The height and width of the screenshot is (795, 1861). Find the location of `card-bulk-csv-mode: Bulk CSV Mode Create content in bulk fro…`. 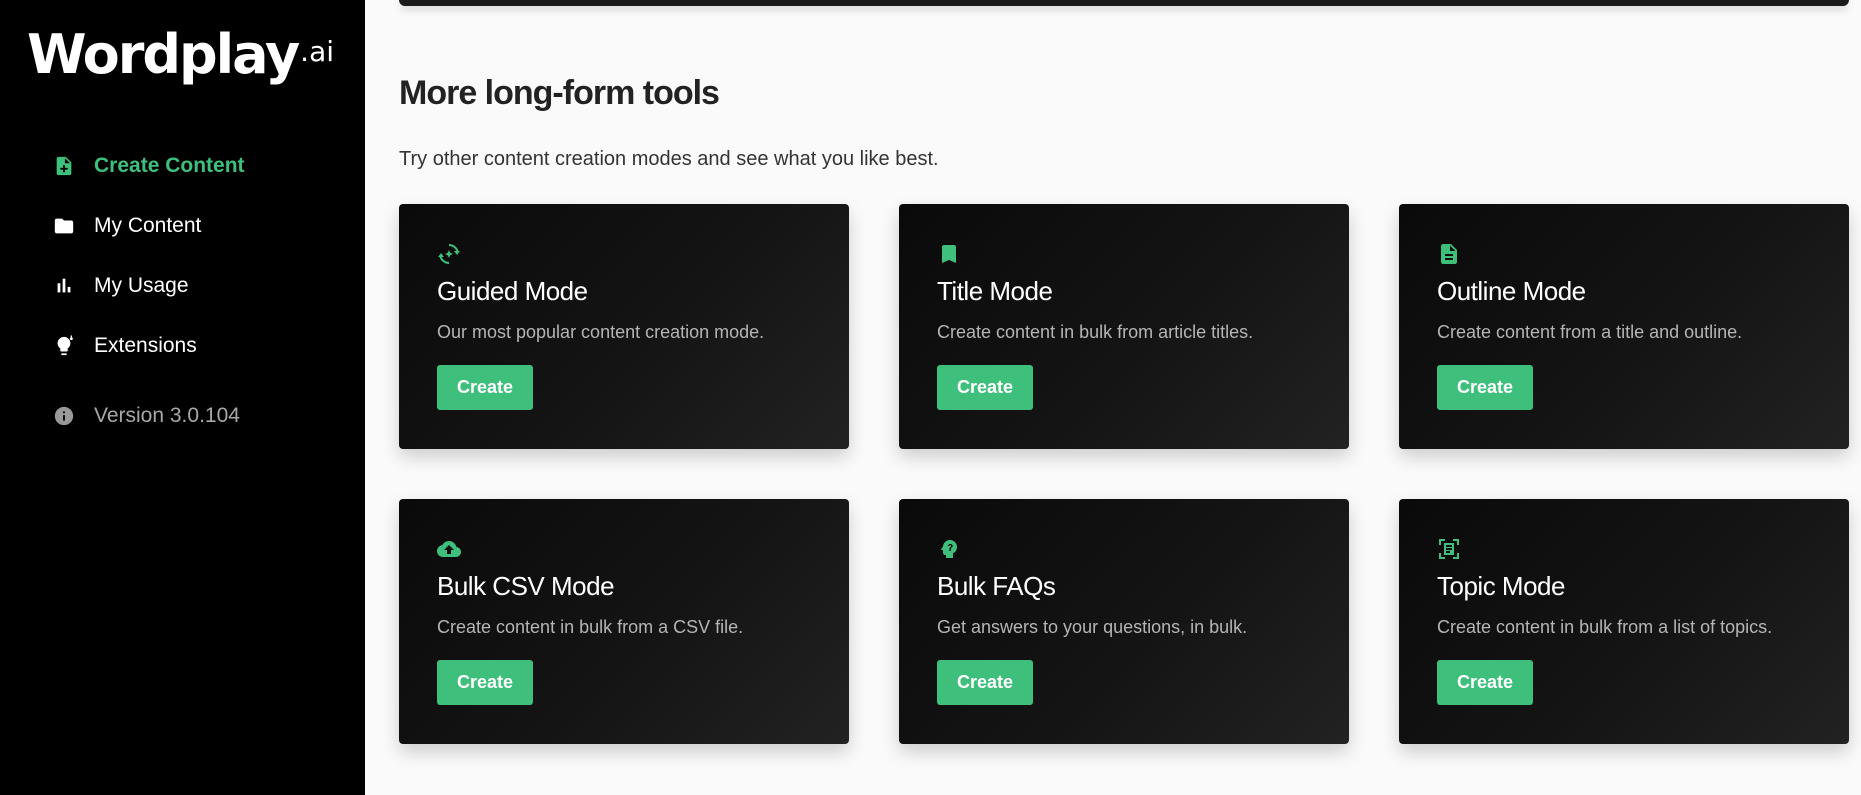

card-bulk-csv-mode: Bulk CSV Mode Create content in bulk fro… is located at coordinates (624, 621).